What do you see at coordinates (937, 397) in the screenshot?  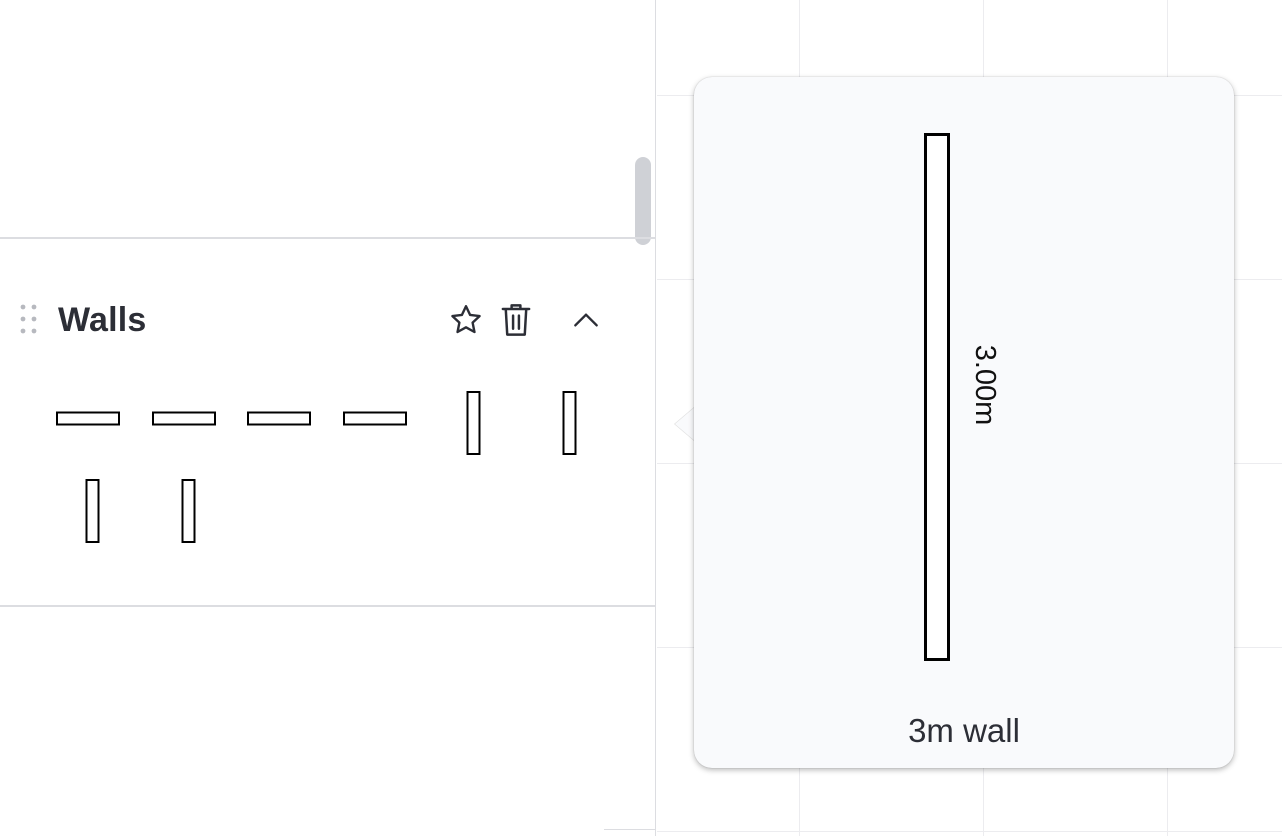 I see `preview-wall-shape` at bounding box center [937, 397].